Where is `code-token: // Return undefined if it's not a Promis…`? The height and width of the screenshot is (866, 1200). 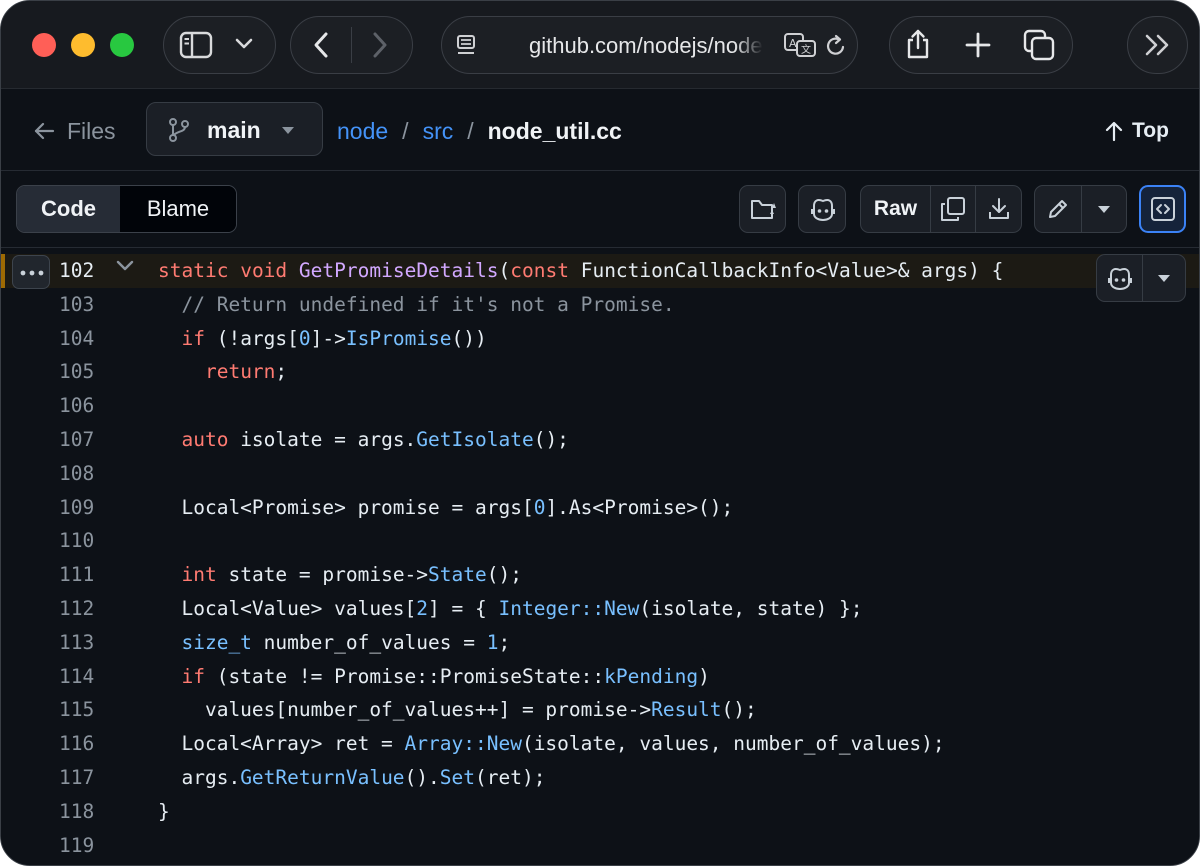 code-token: // Return undefined if it's not a Promis… is located at coordinates (428, 304).